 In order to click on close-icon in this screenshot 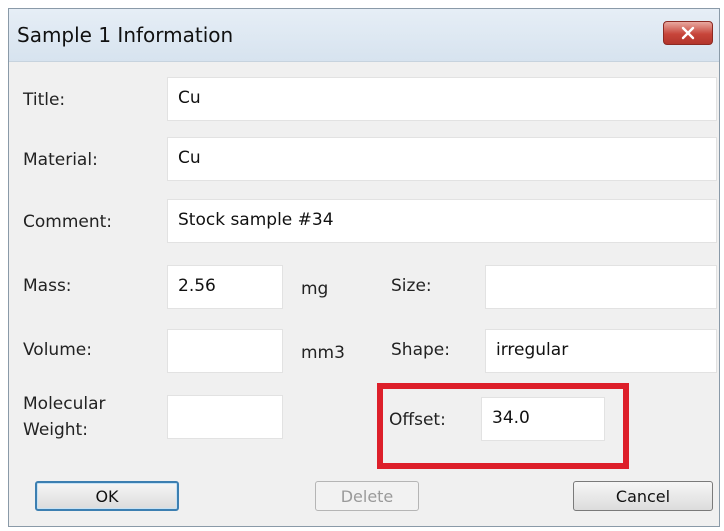, I will do `click(688, 33)`.